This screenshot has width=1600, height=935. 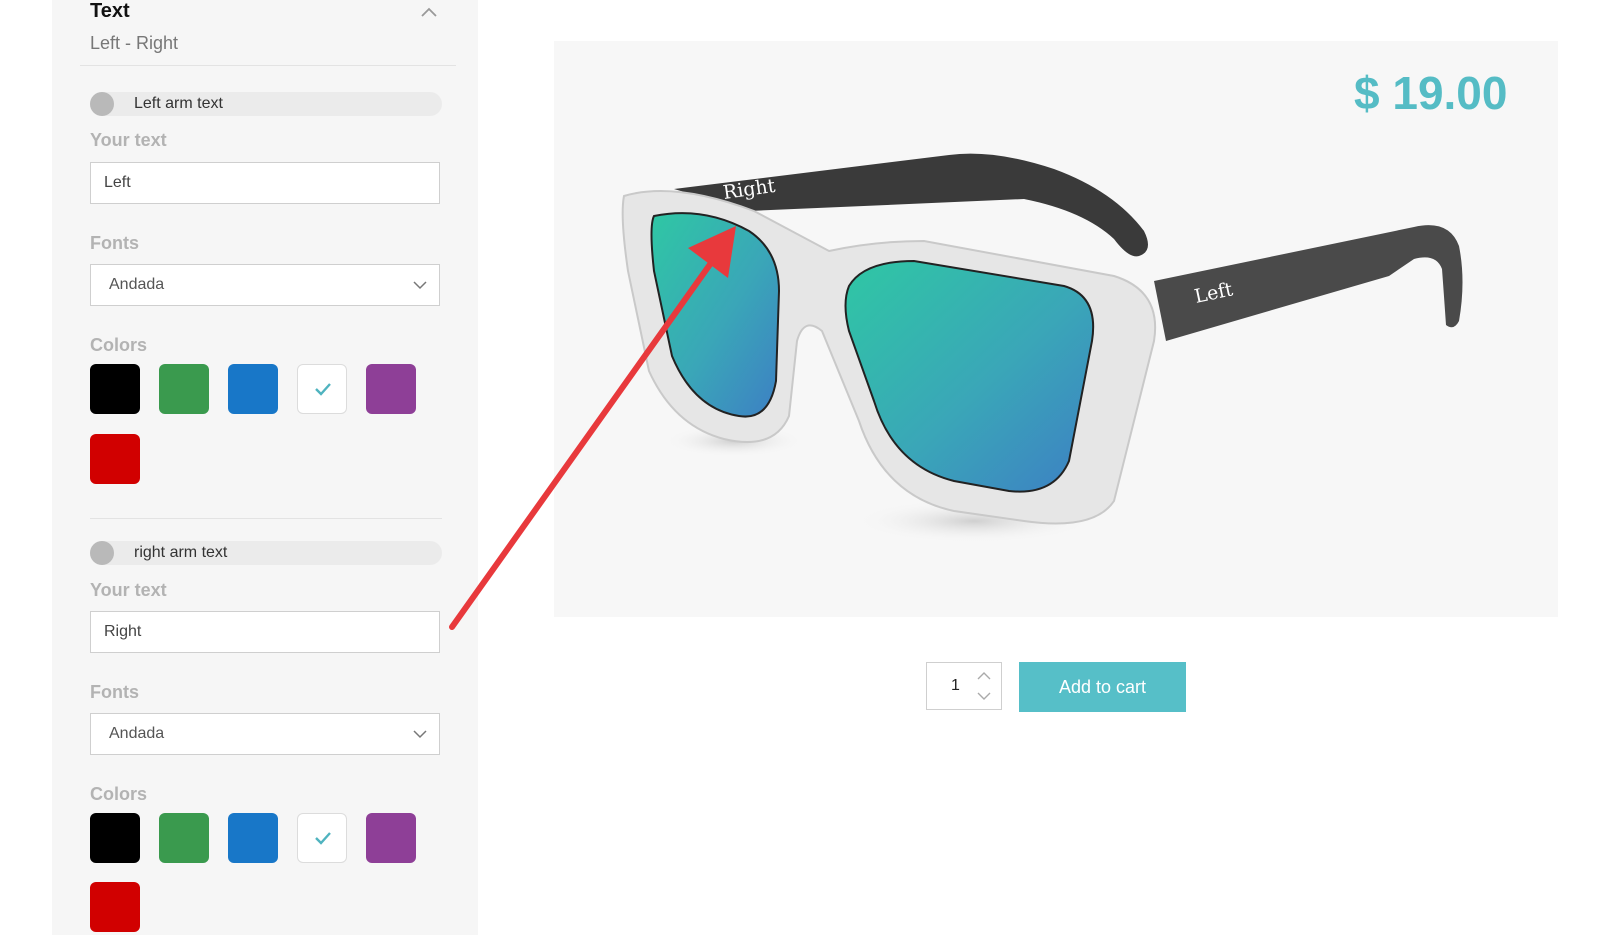 I want to click on panel-title: Text, so click(x=110, y=11).